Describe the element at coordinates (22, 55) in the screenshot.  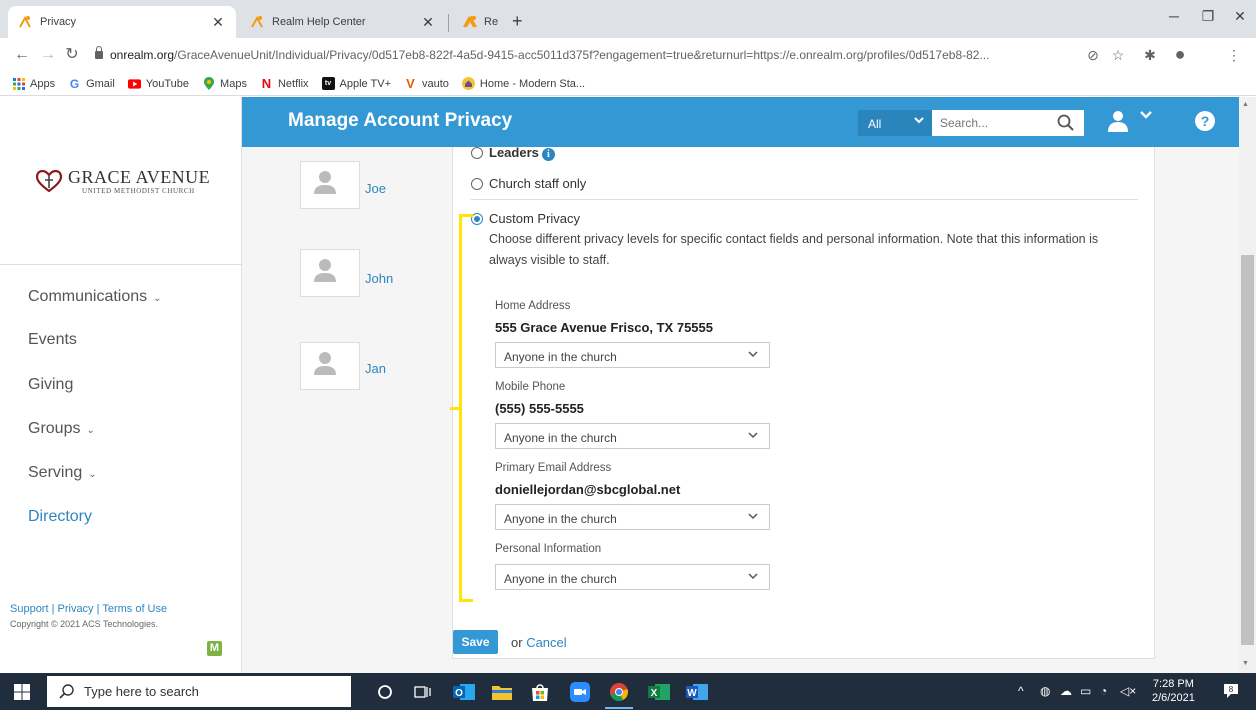
I see `back-arrow-icon: ←` at that location.